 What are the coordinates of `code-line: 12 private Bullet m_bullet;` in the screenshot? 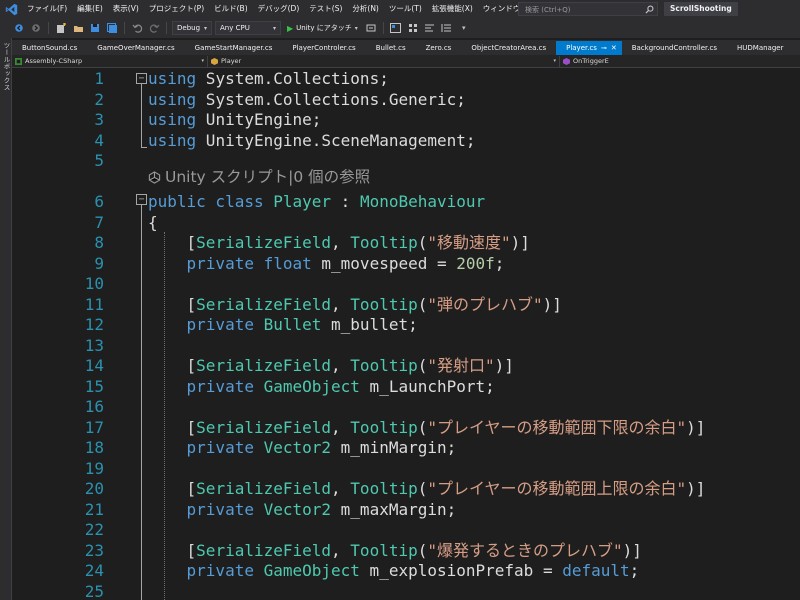 It's located at (406, 324).